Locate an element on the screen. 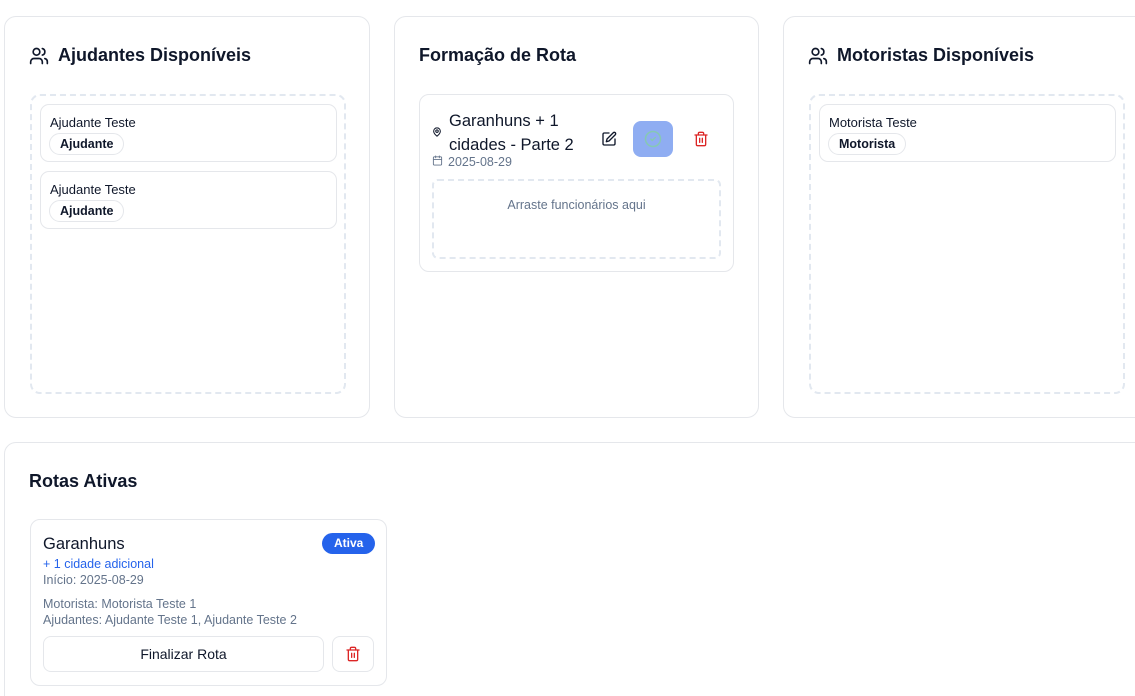 This screenshot has height=696, width=1135. status-badge: Ativa is located at coordinates (349, 543).